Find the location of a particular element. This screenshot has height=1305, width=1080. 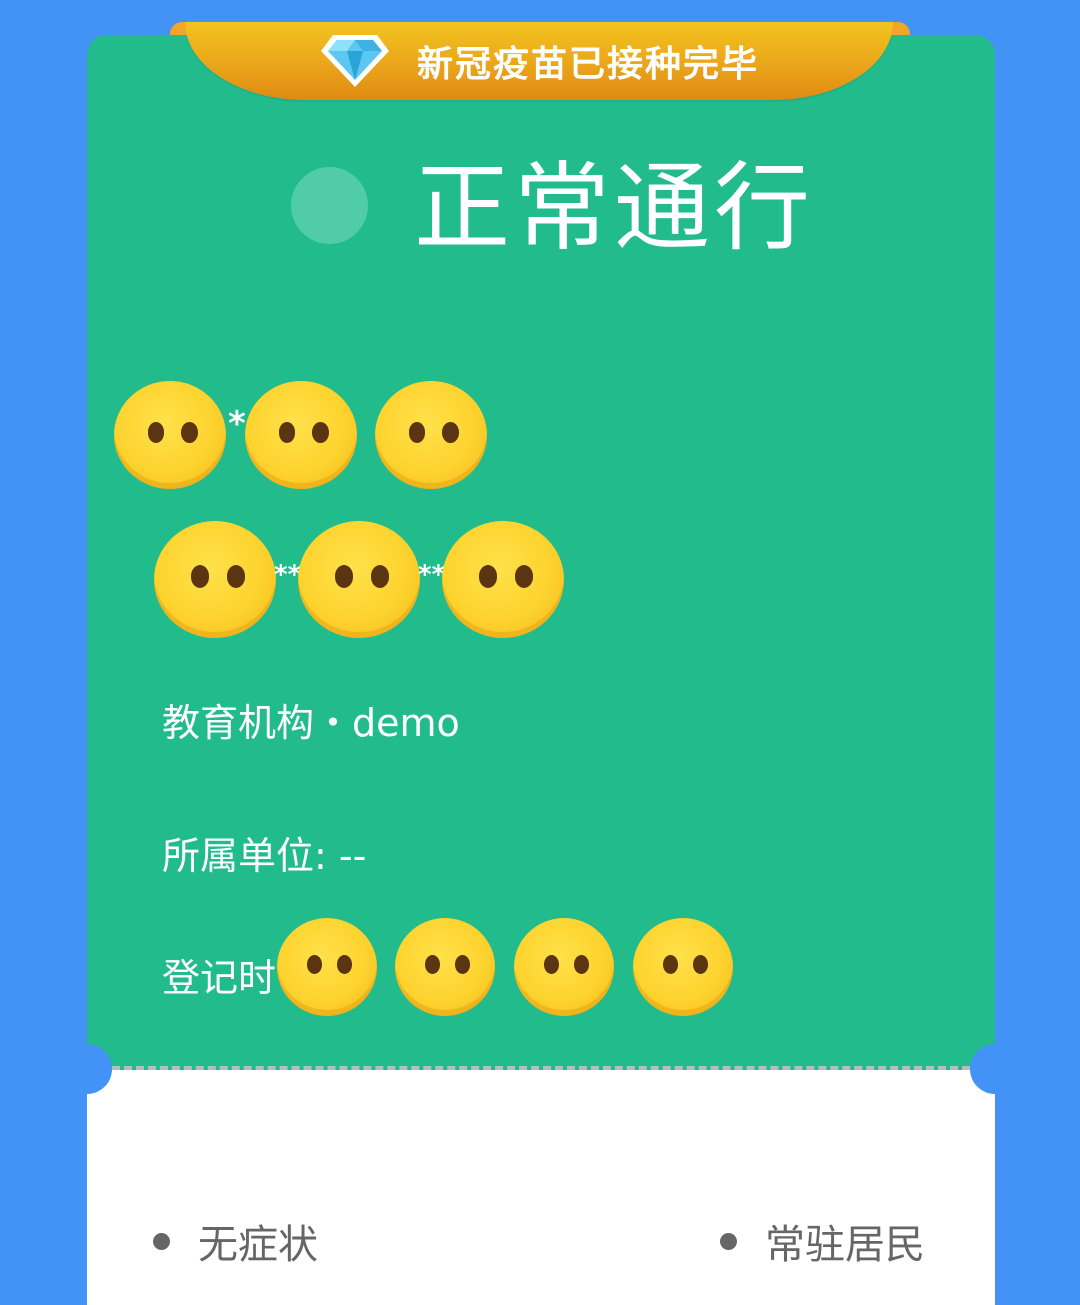

diamond-icon is located at coordinates (354, 61).